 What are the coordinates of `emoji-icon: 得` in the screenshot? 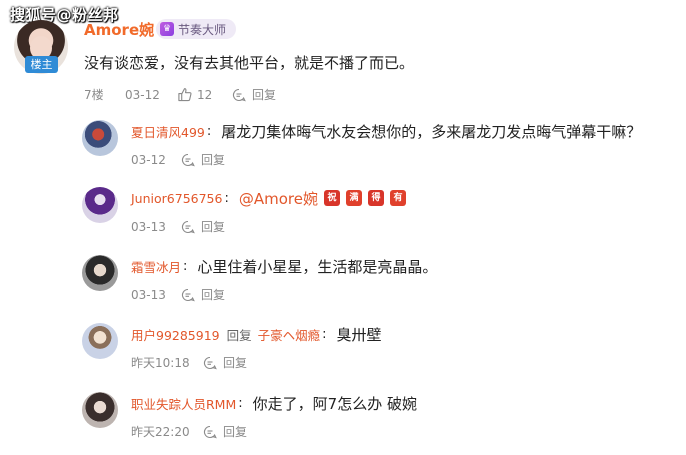 It's located at (375, 198).